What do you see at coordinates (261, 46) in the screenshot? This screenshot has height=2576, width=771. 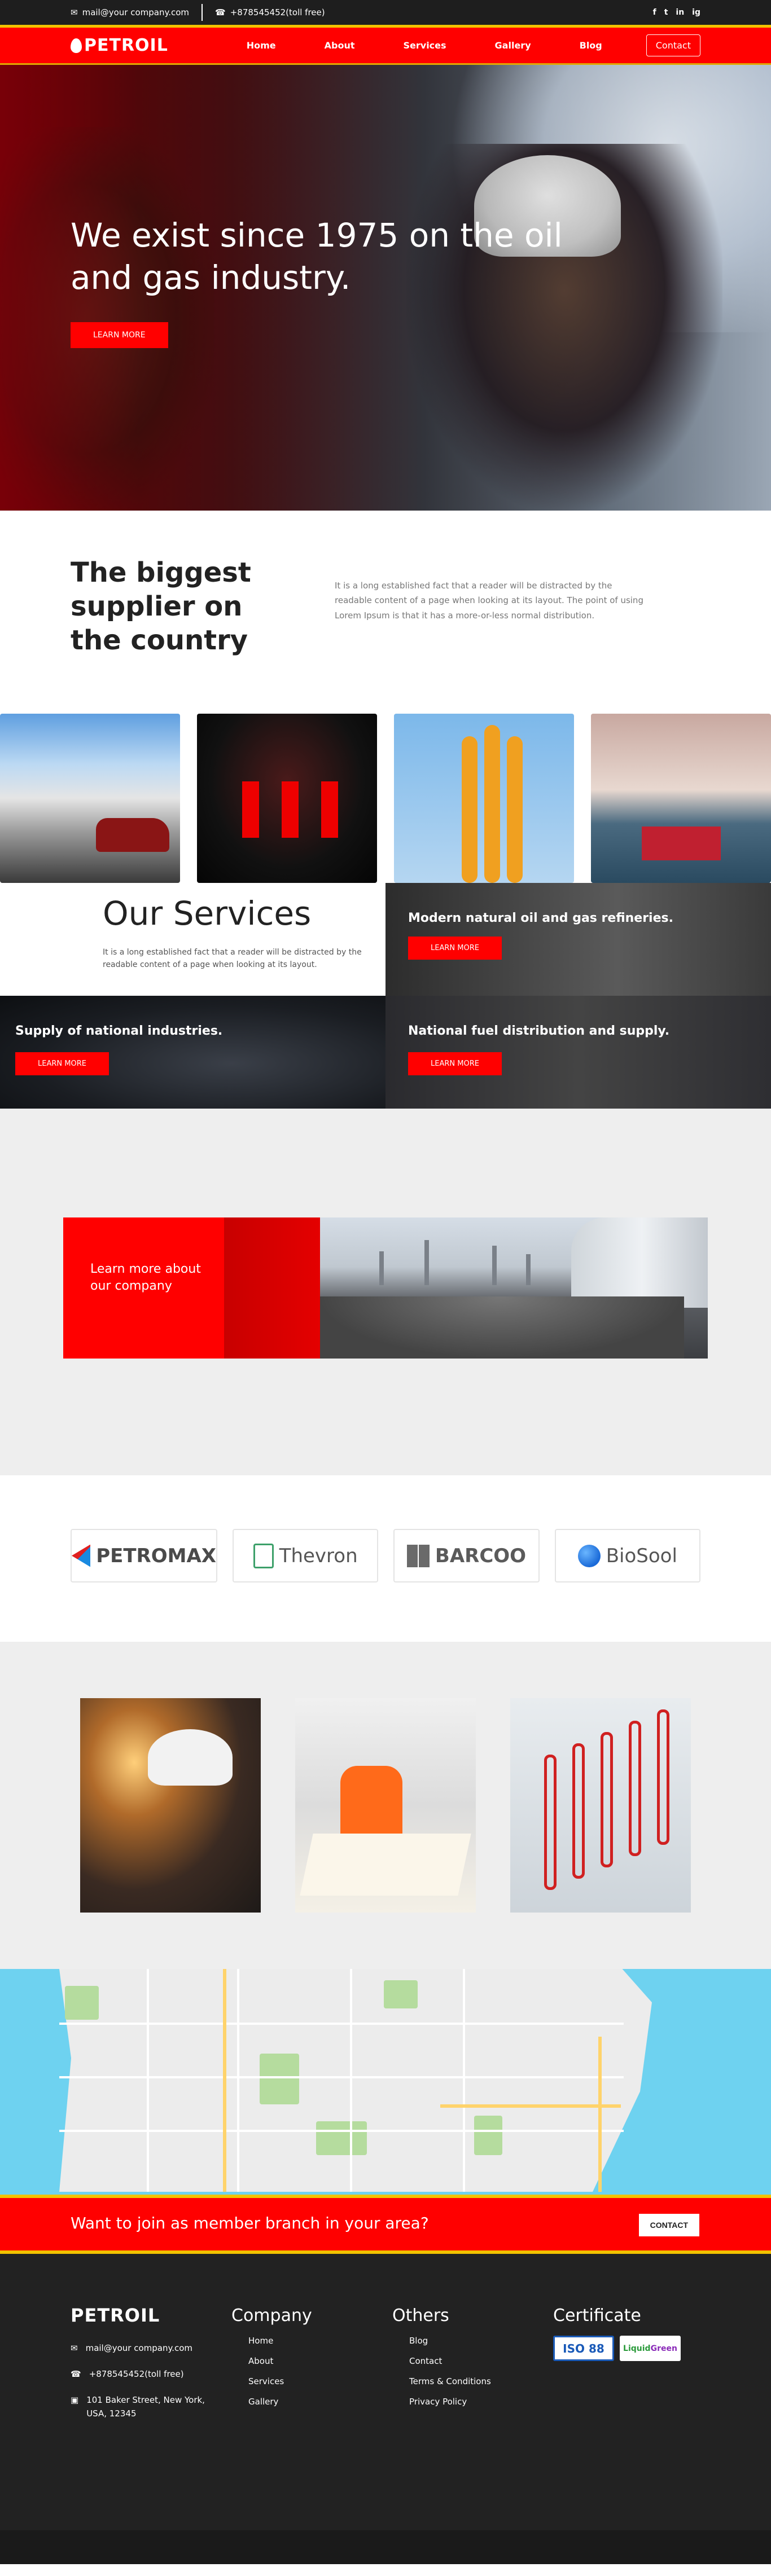 I see `nav-home: Home` at bounding box center [261, 46].